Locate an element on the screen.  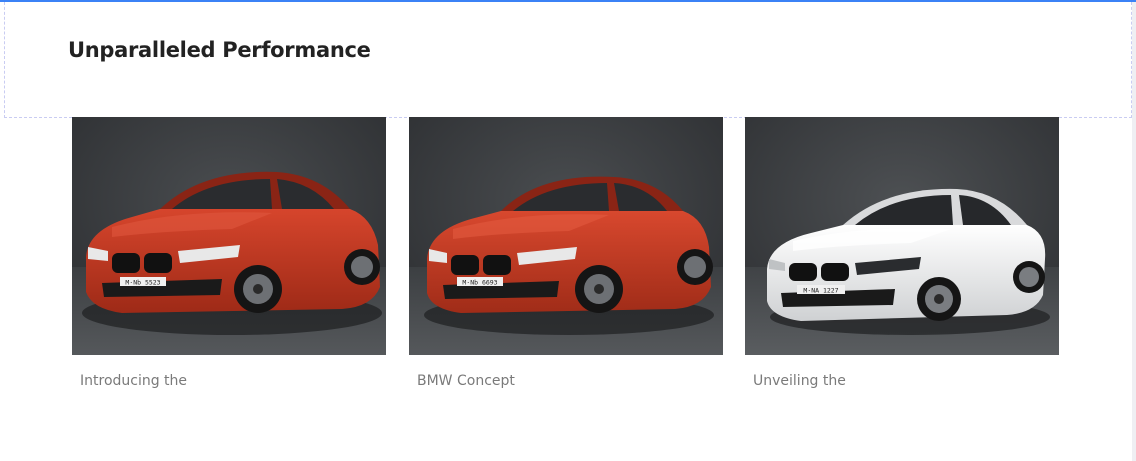
car-image: M·Nb 6693 is located at coordinates (566, 236).